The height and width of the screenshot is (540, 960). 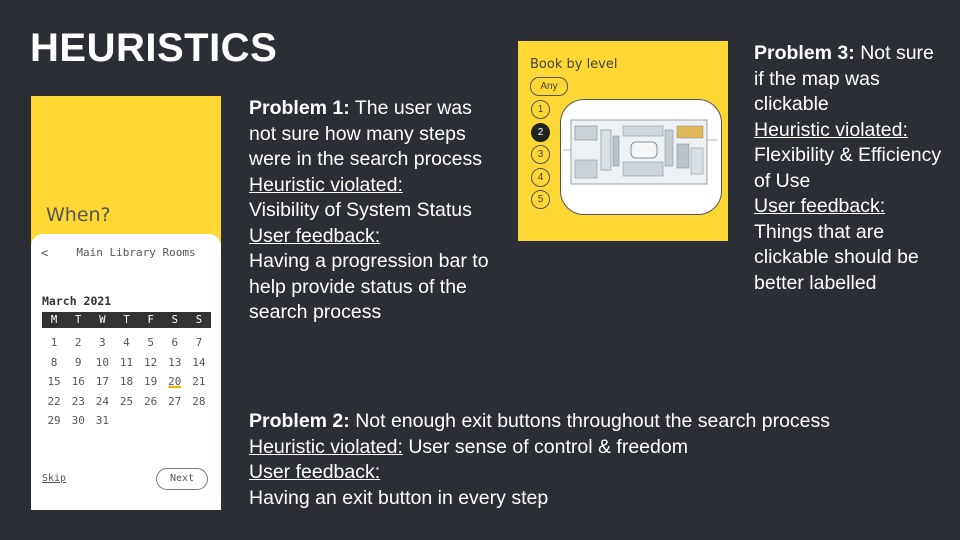 What do you see at coordinates (154, 48) in the screenshot?
I see `page-title: HEURISTICS` at bounding box center [154, 48].